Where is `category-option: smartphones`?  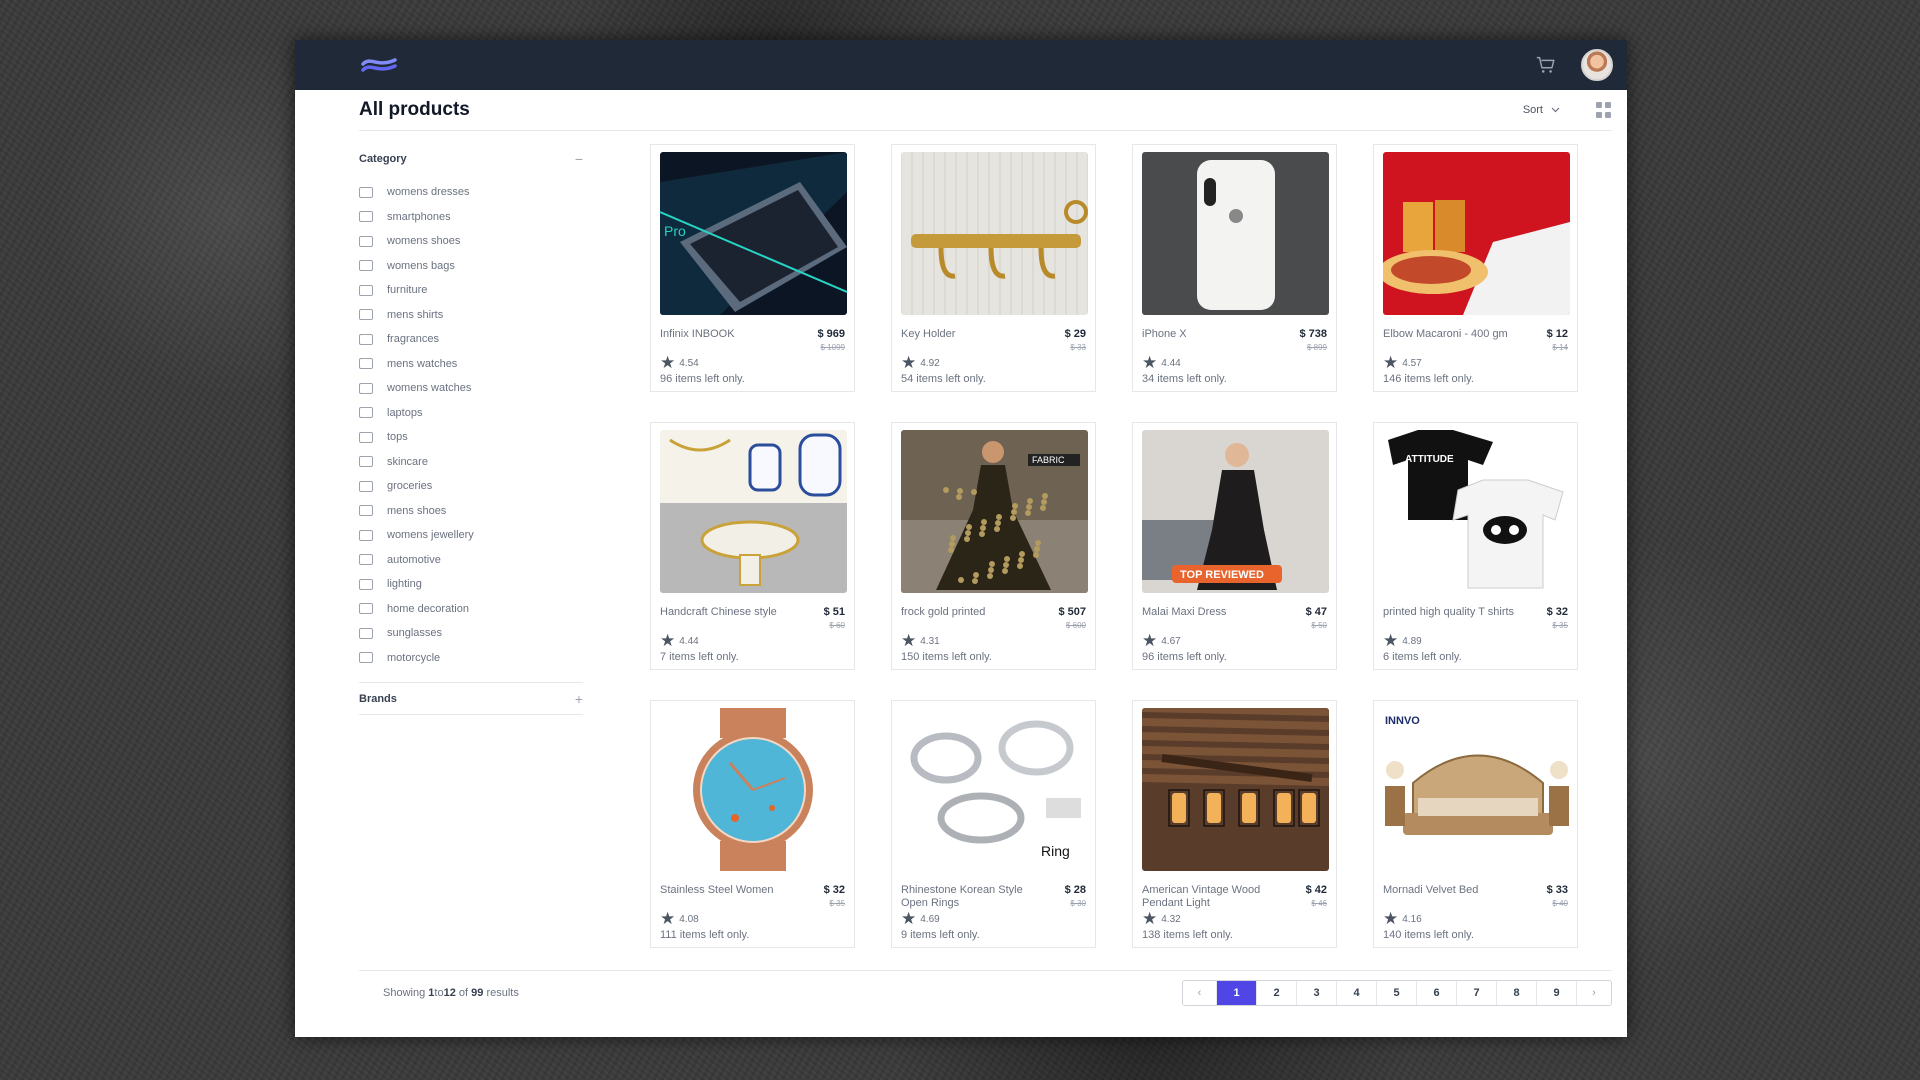
category-option: smartphones is located at coordinates (471, 217).